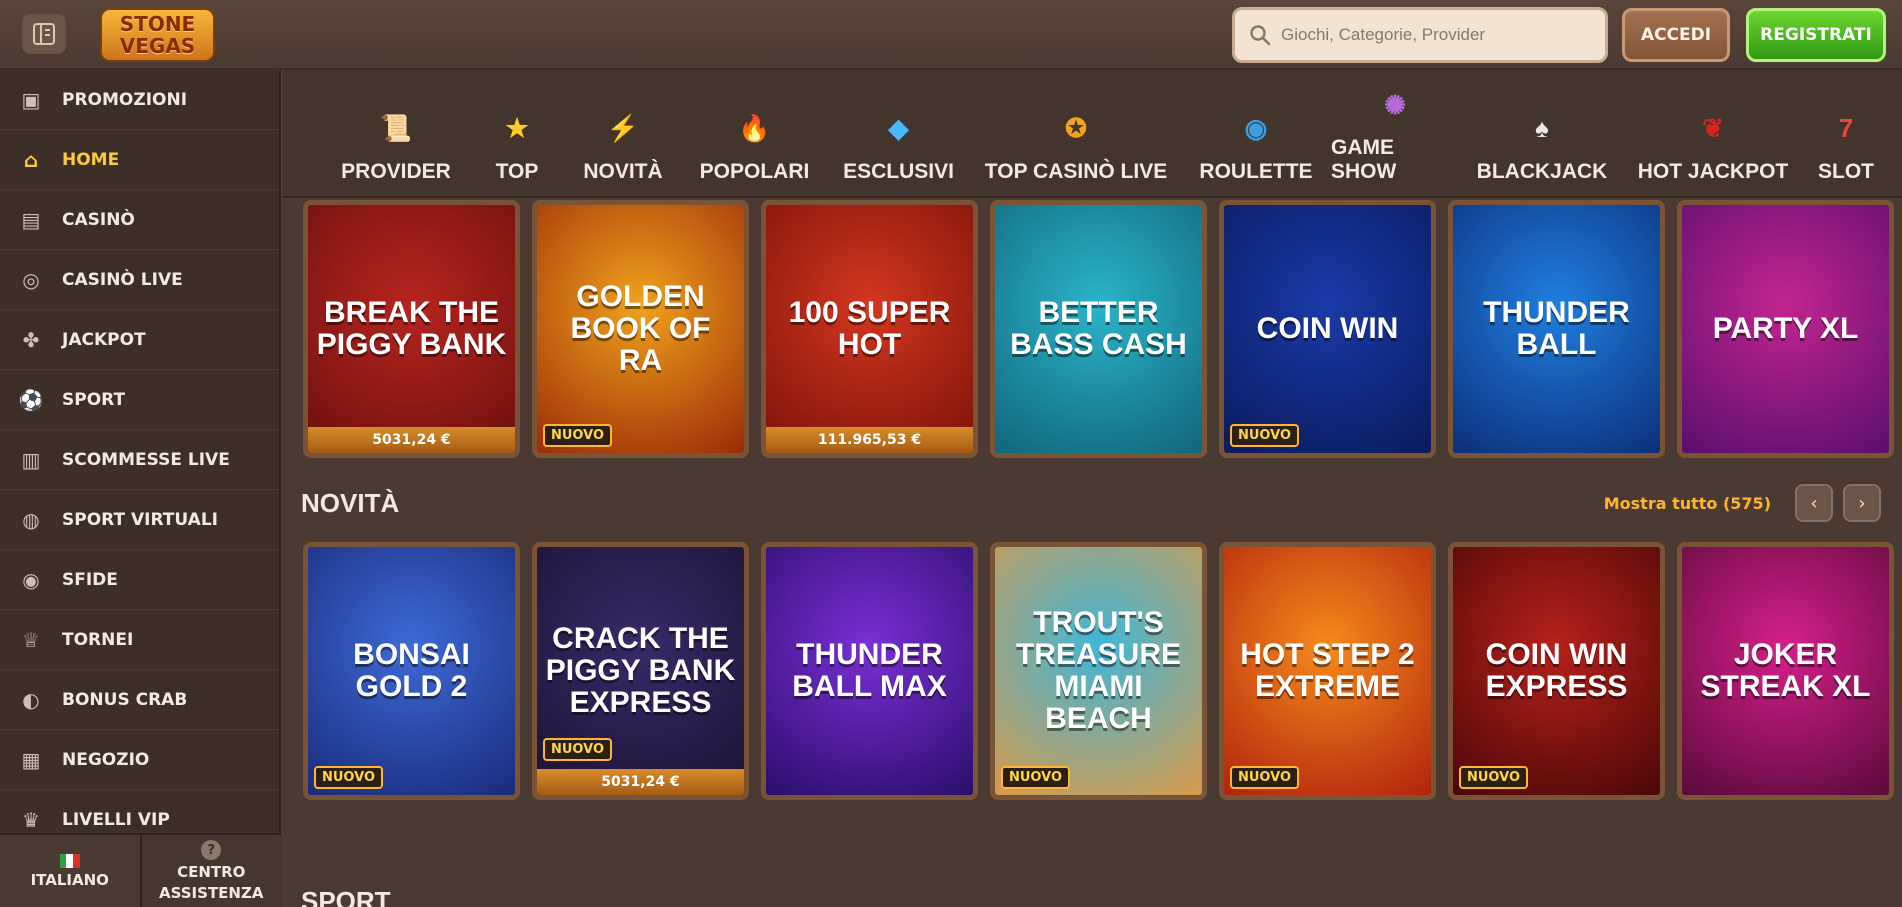 Image resolution: width=1902 pixels, height=907 pixels. I want to click on game-title: THUNDER BALL MAX, so click(869, 670).